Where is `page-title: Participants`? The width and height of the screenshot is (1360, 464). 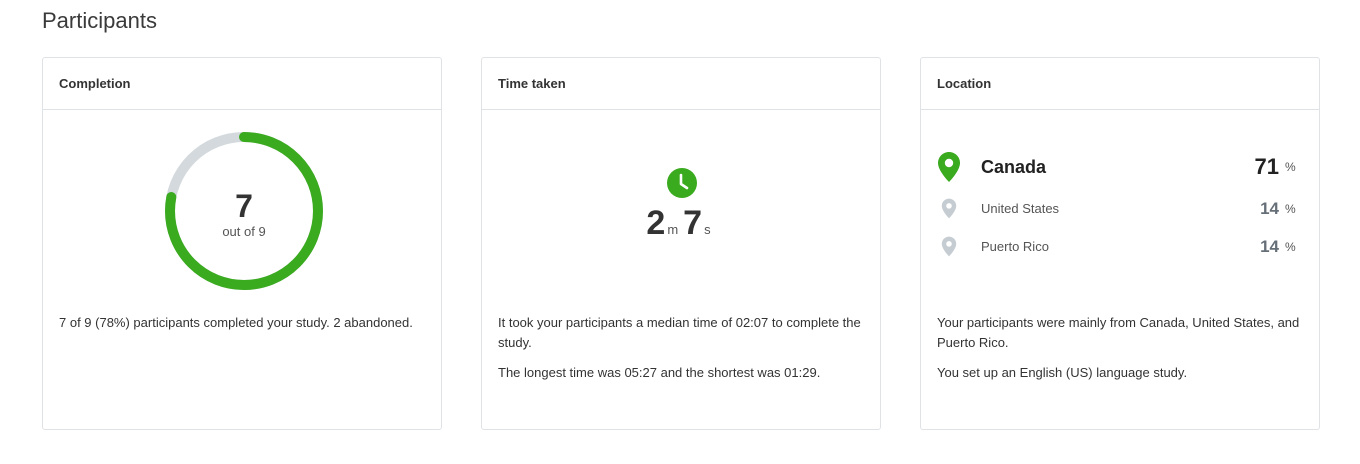
page-title: Participants is located at coordinates (99, 20).